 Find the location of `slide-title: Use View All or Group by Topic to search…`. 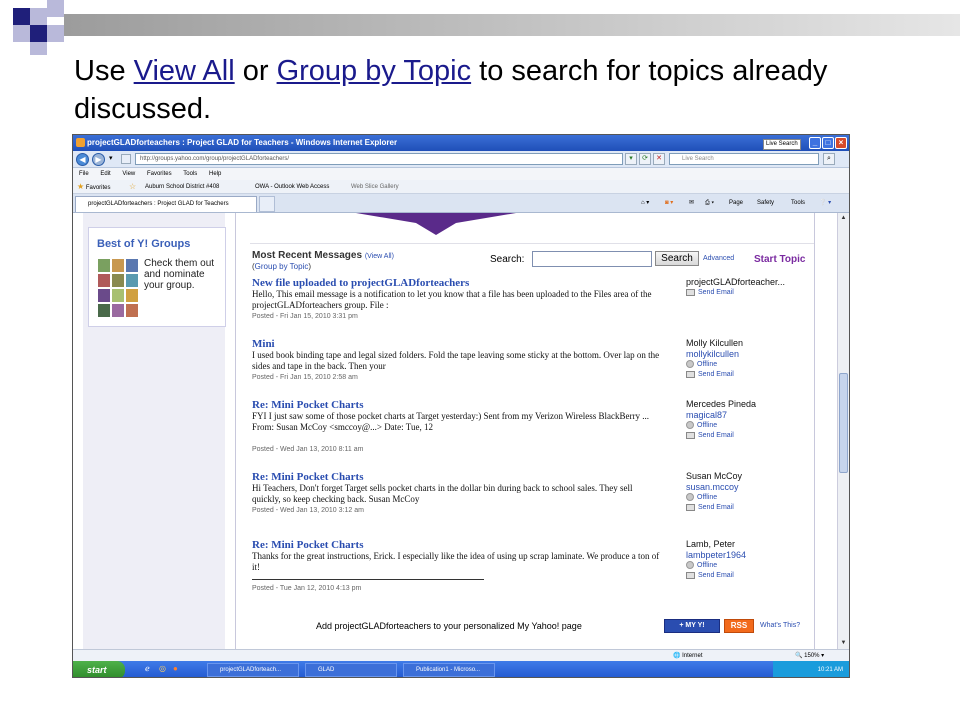

slide-title: Use View All or Group by Topic to search… is located at coordinates (451, 90).